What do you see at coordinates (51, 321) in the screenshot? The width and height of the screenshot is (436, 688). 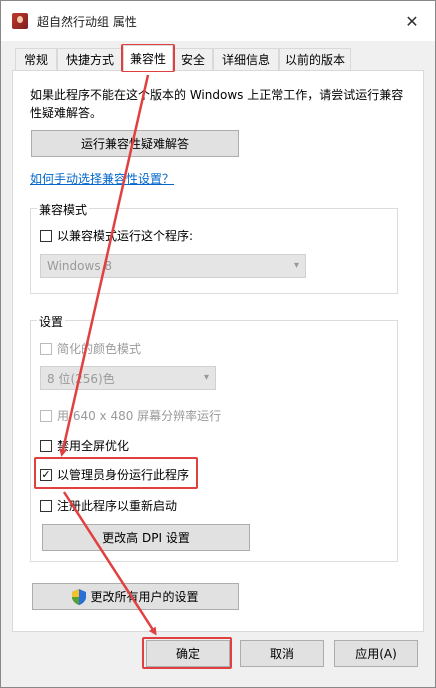 I see `settings-label: 设置` at bounding box center [51, 321].